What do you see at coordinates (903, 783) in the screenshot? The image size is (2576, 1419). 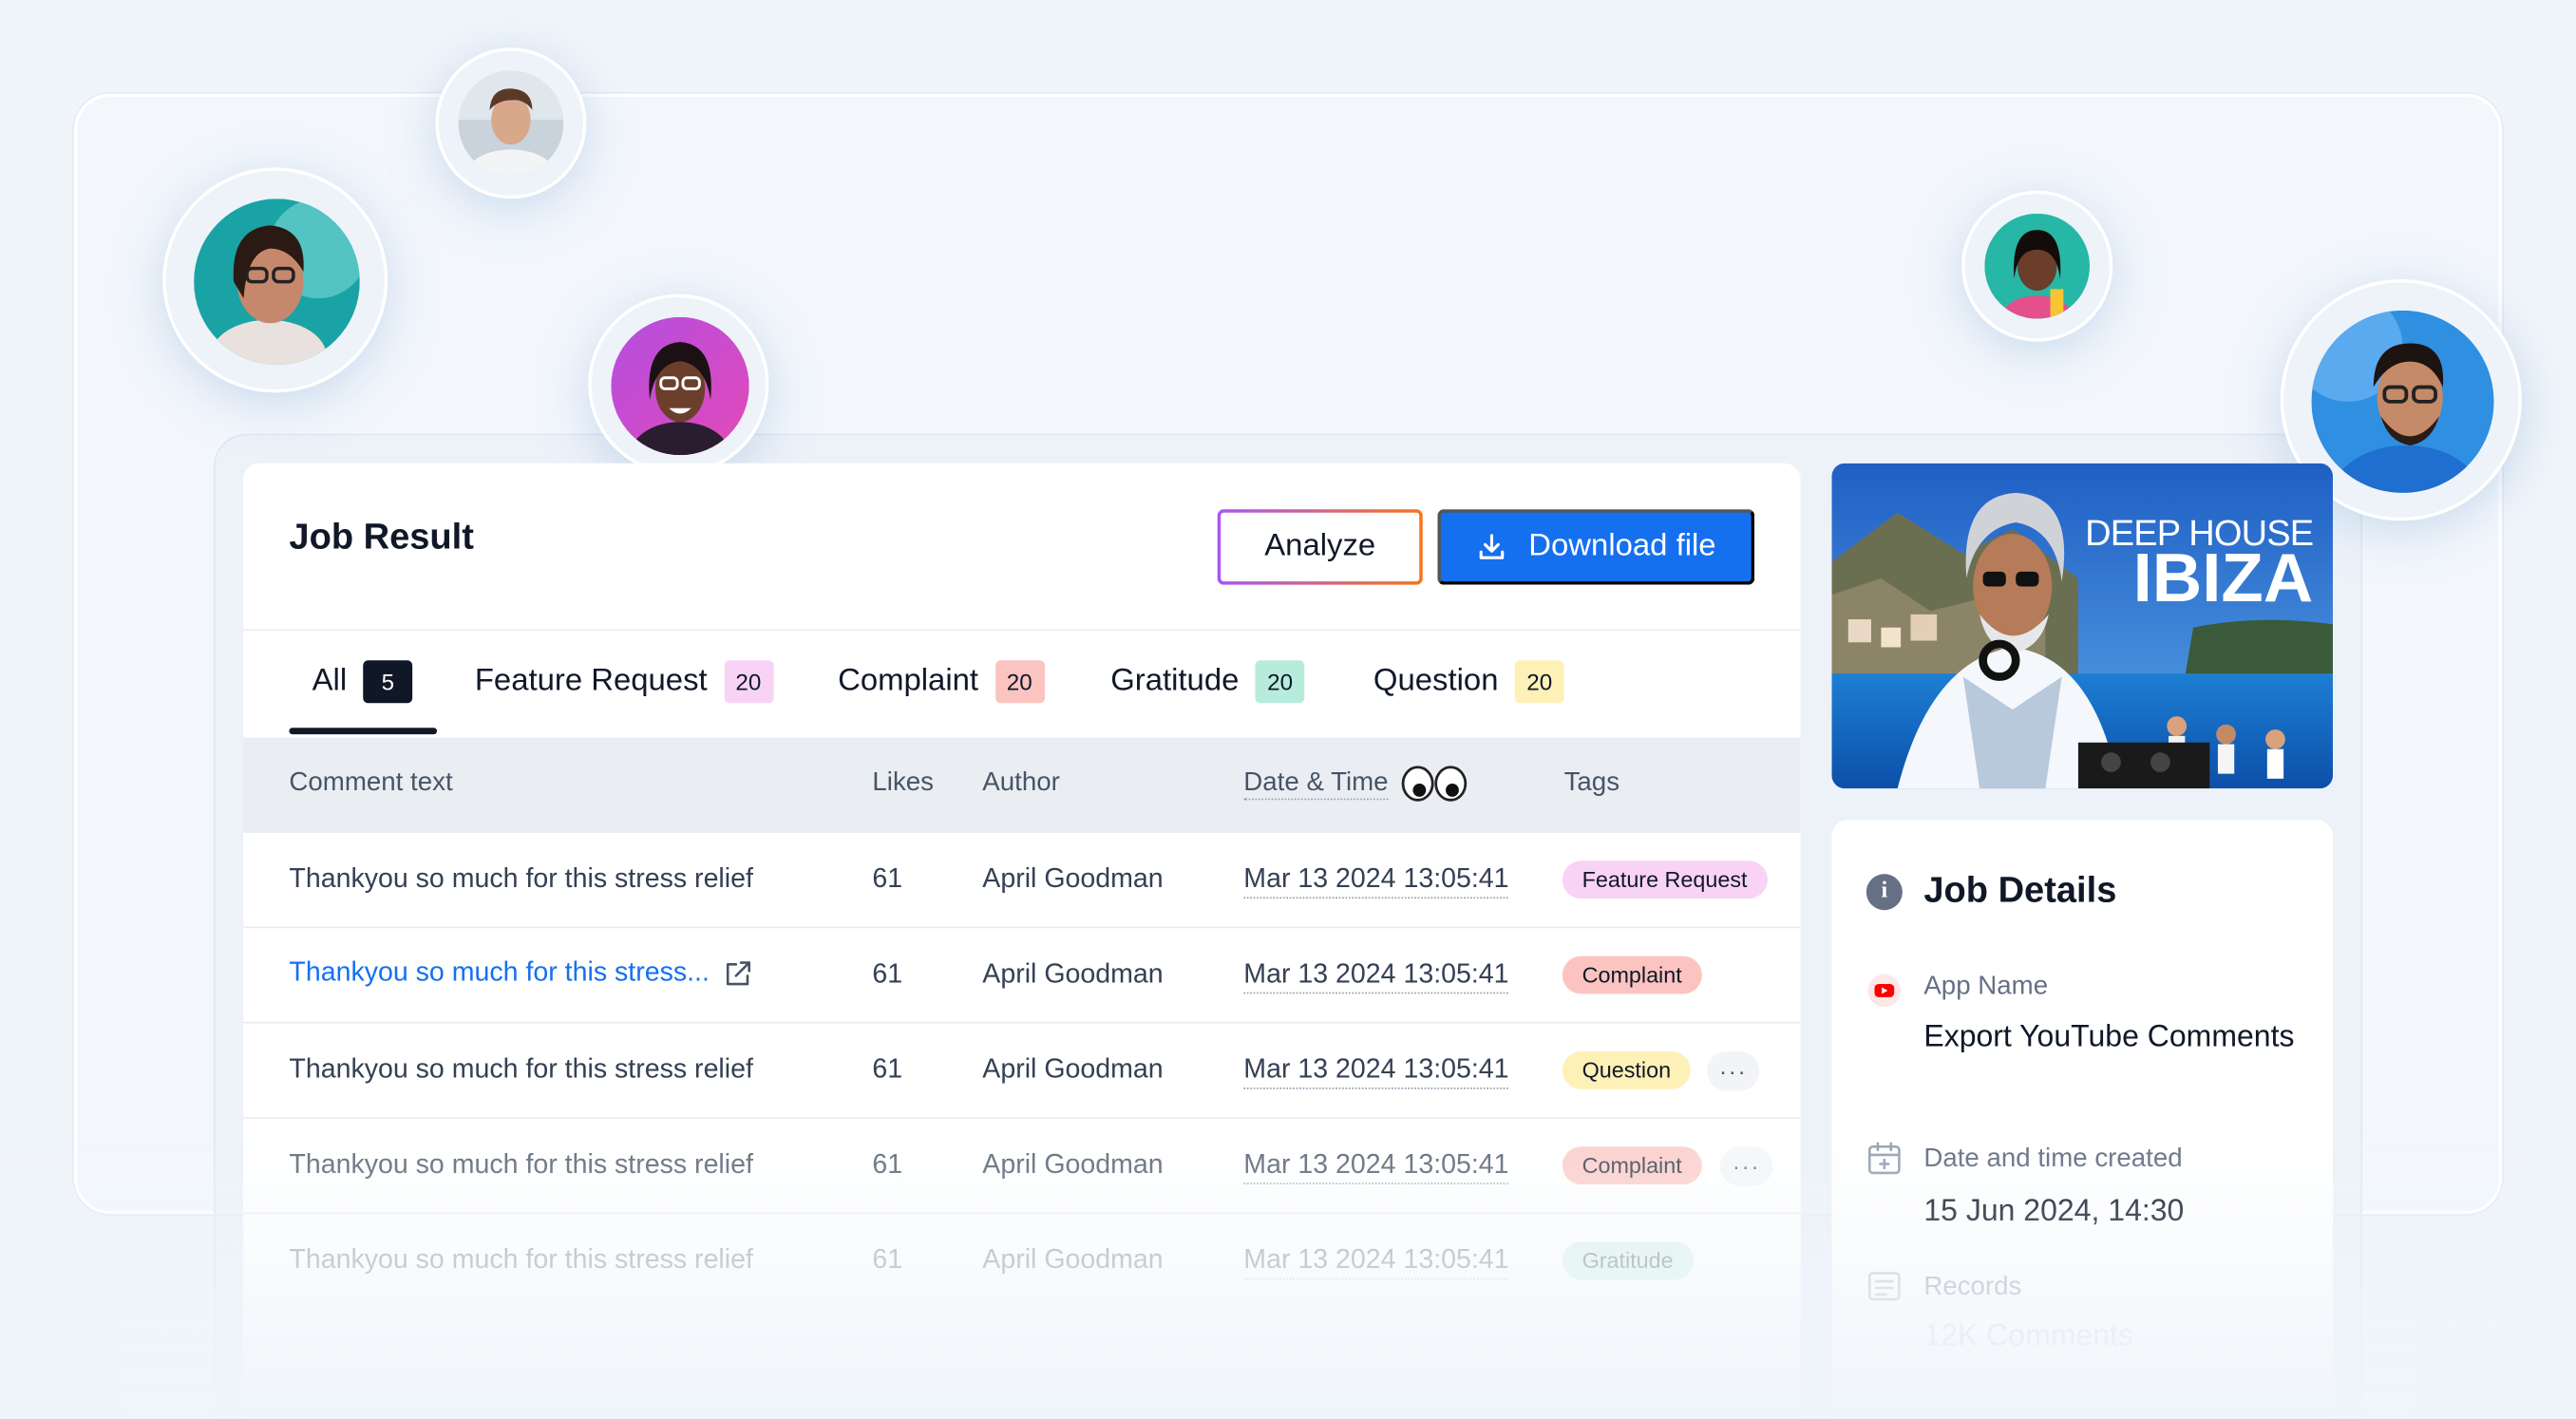 I see `column-header-likes: Likes` at bounding box center [903, 783].